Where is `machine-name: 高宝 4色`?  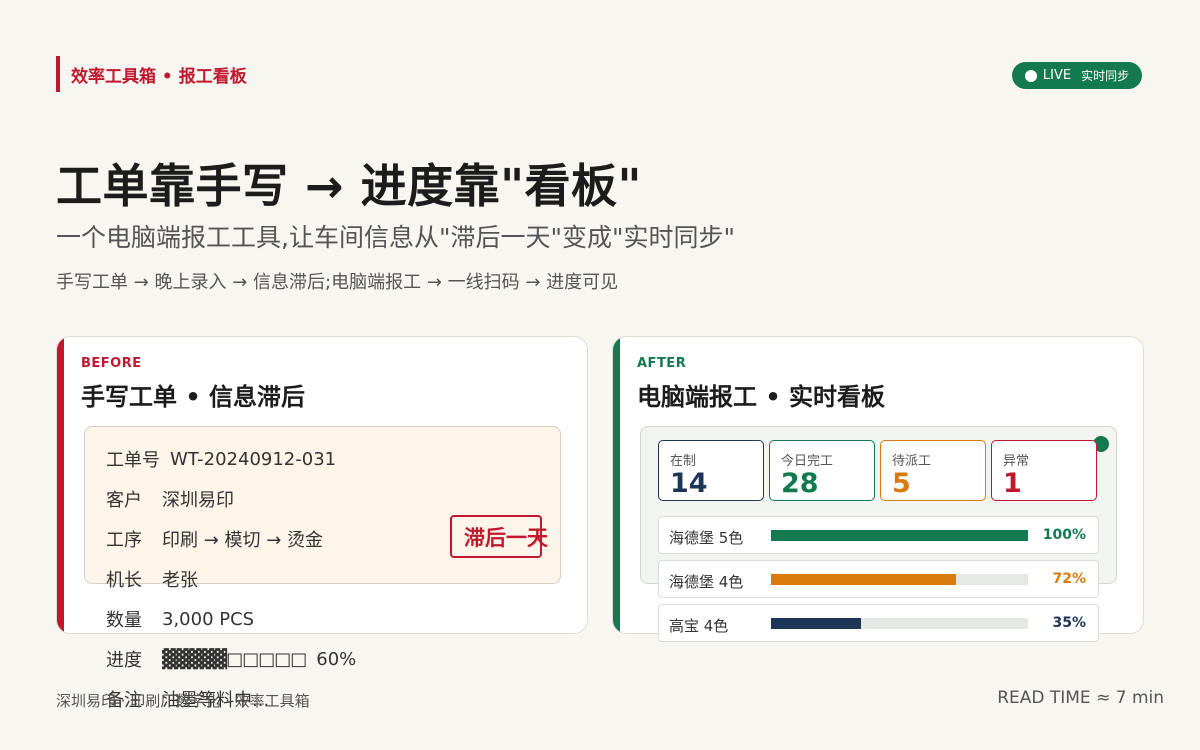 machine-name: 高宝 4色 is located at coordinates (699, 626).